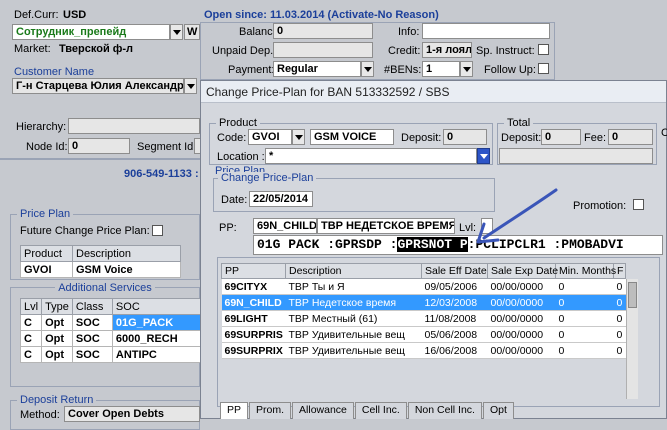  What do you see at coordinates (46, 253) in the screenshot?
I see `product-header: Product` at bounding box center [46, 253].